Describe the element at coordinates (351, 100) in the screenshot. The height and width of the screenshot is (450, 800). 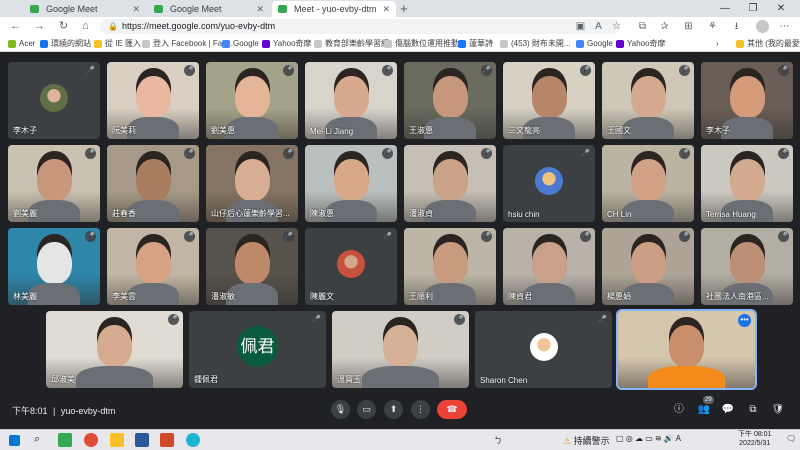
I see `participant-tile: 🎤 Mei-Li Jiang` at that location.